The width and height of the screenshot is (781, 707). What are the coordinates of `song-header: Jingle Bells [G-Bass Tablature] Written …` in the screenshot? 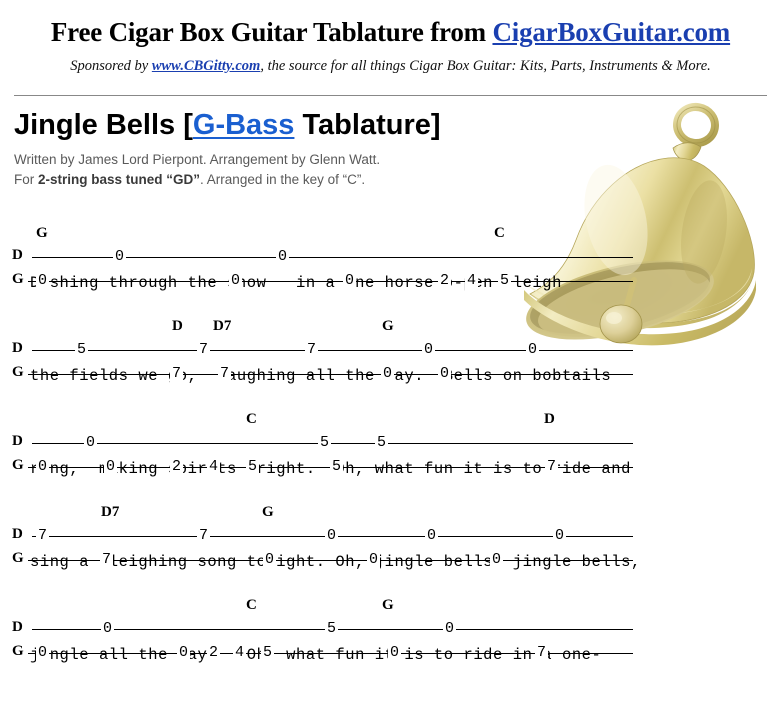 It's located at (294, 149).